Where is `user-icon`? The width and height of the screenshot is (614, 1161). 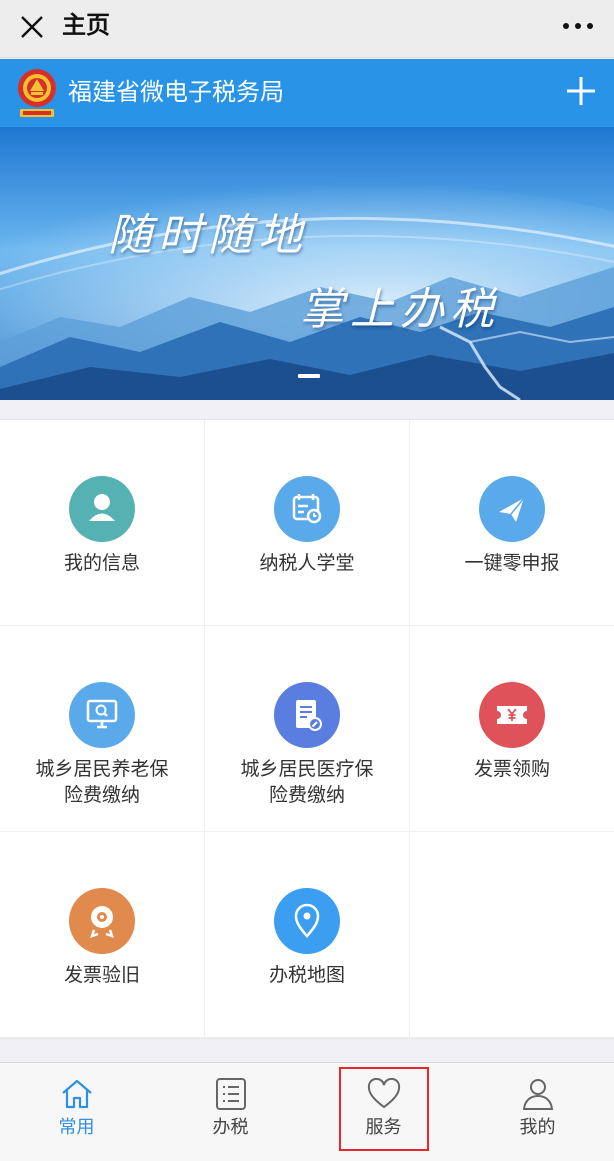
user-icon is located at coordinates (102, 509).